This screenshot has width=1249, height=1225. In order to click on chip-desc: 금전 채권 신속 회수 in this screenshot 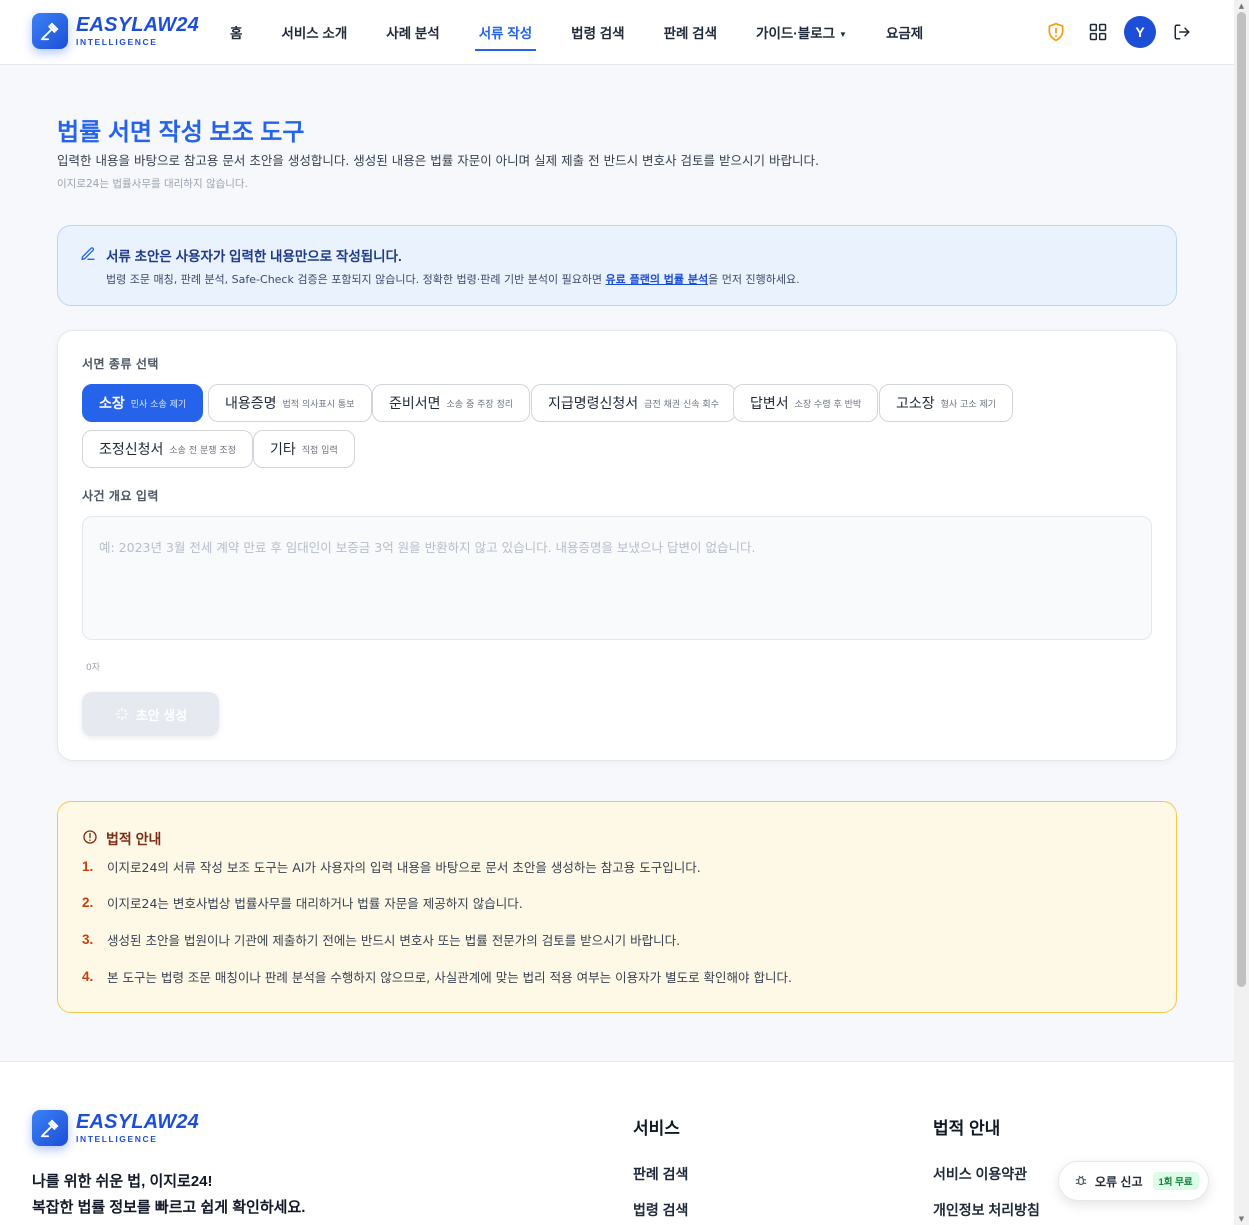, I will do `click(681, 404)`.